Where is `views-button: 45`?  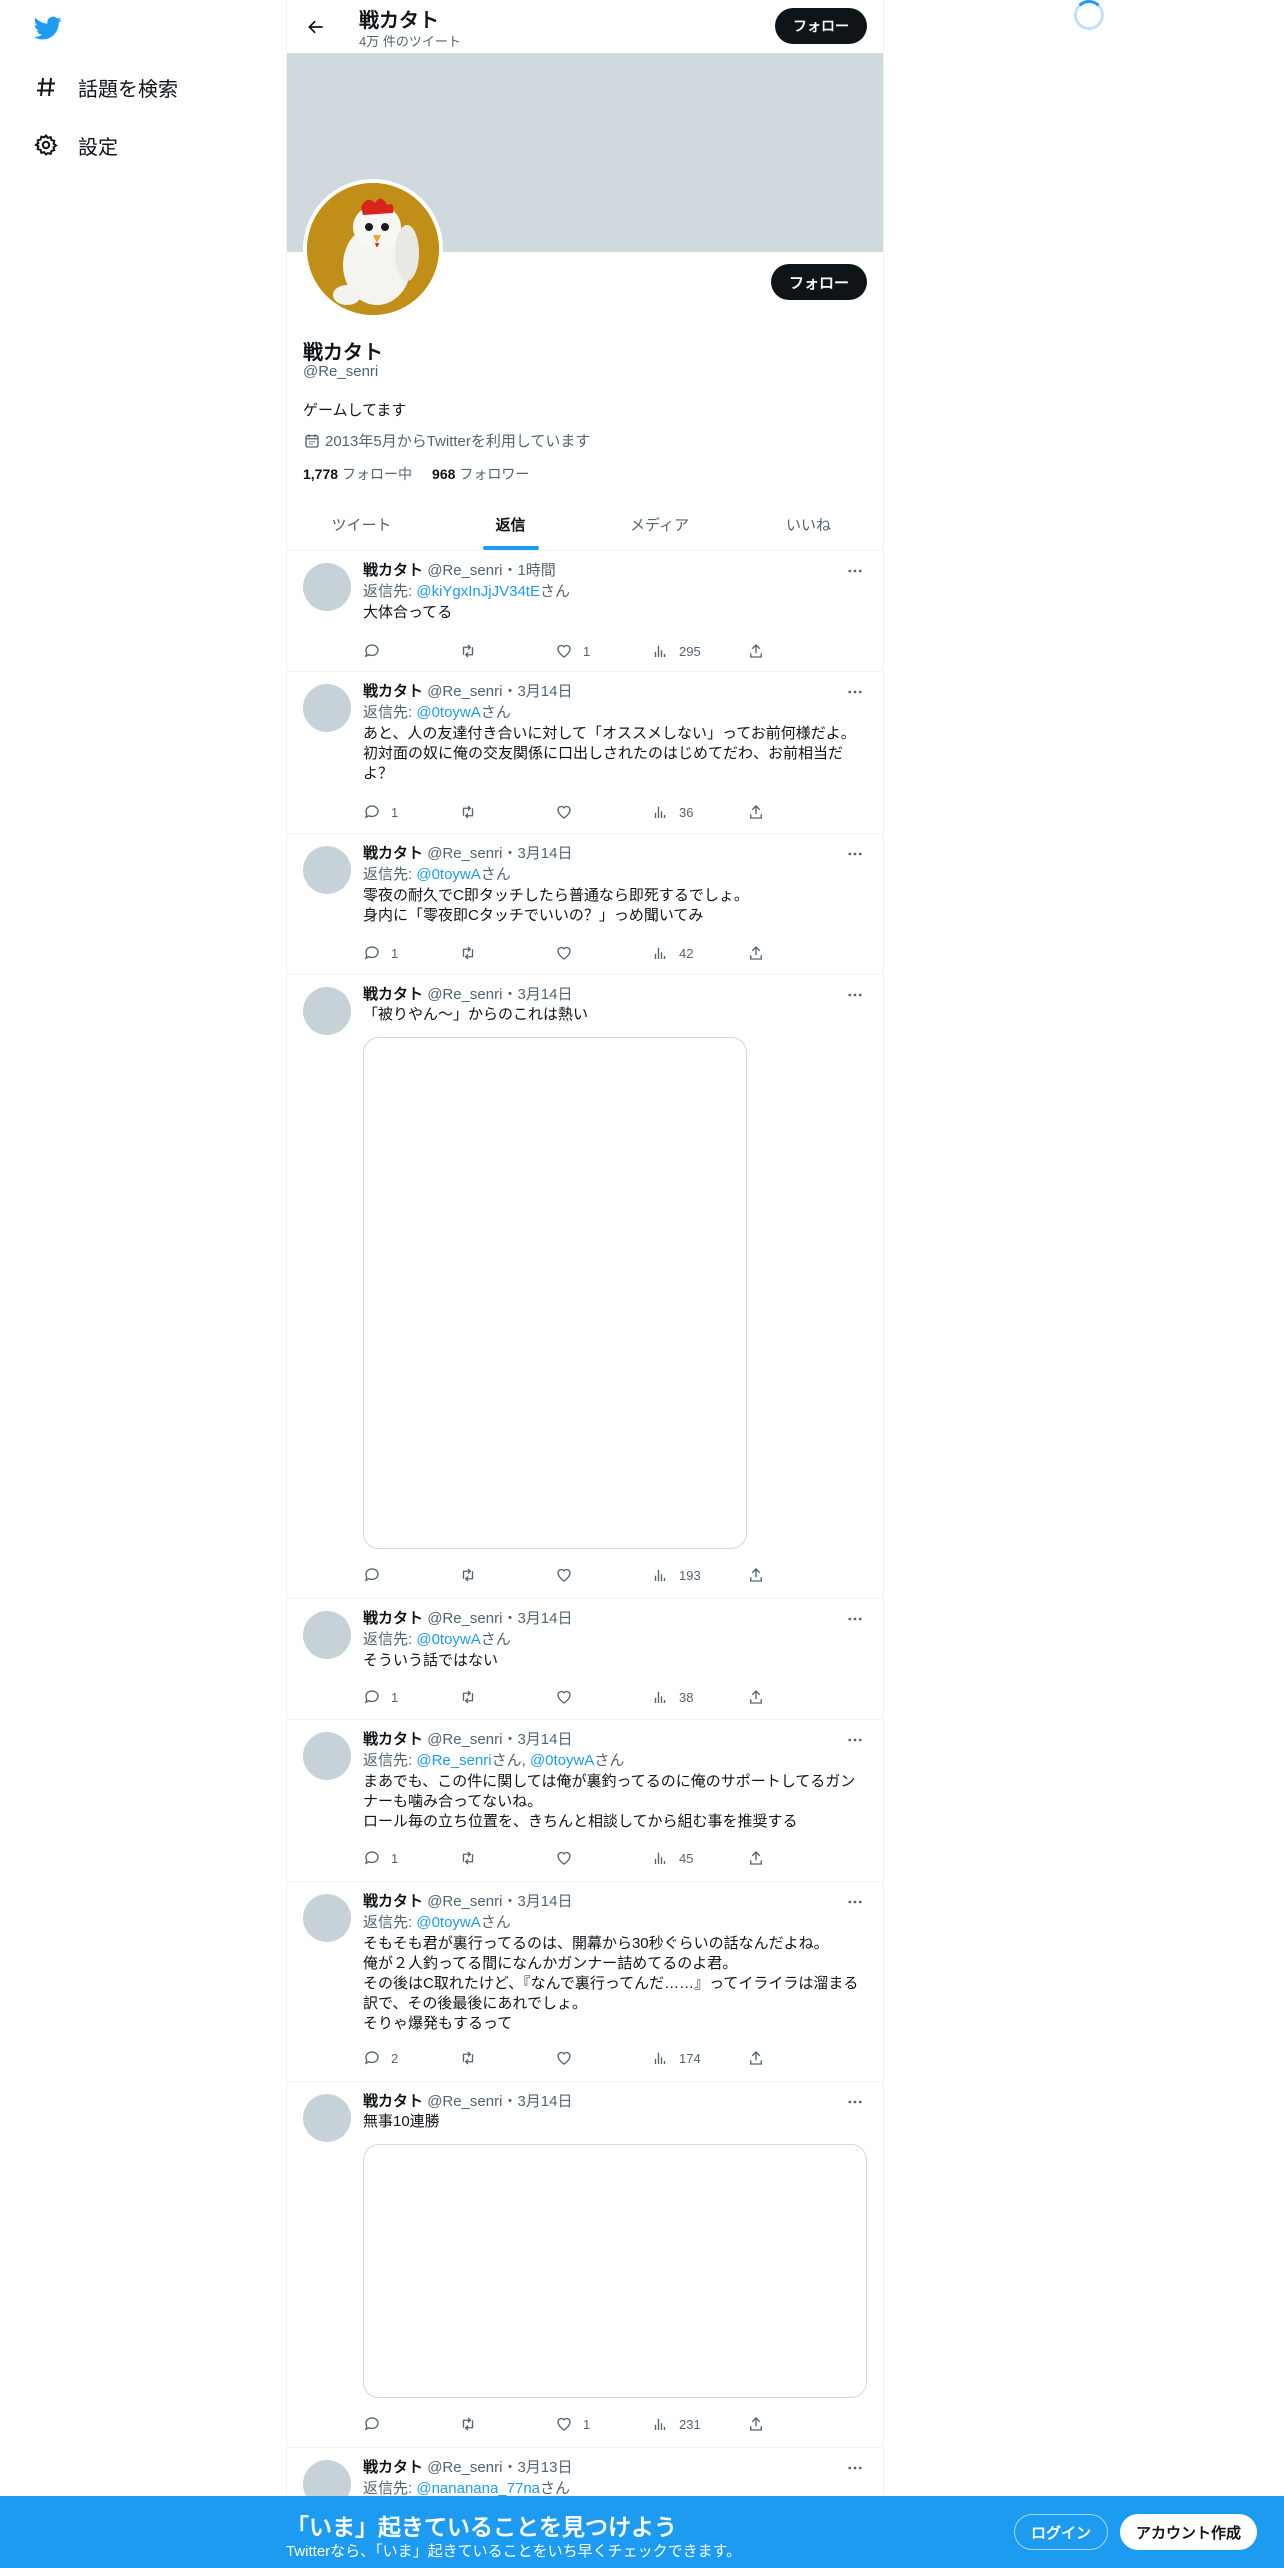
views-button: 45 is located at coordinates (699, 1858).